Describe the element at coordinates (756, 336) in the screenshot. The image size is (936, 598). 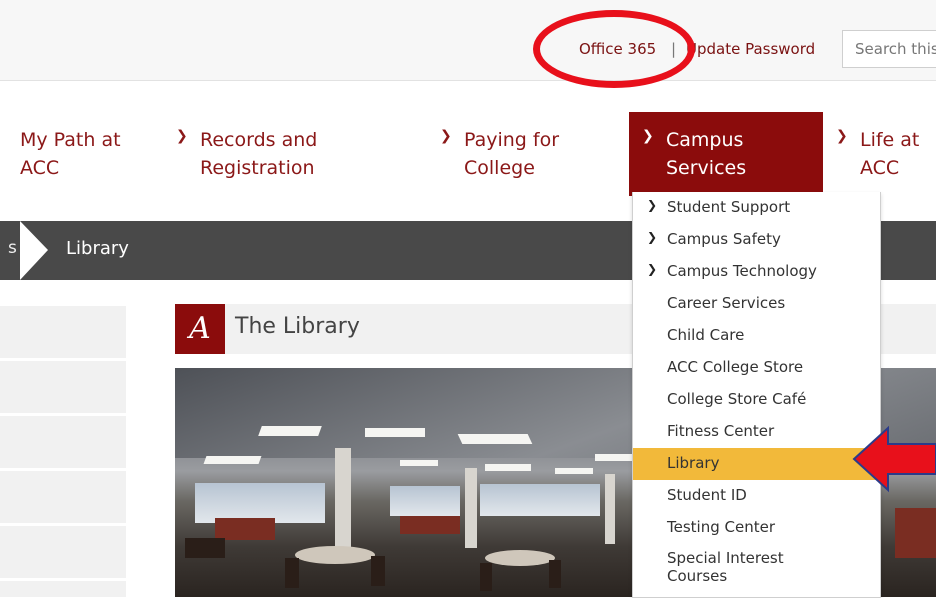
I see `dropdown-item-child-care: Child Care` at that location.